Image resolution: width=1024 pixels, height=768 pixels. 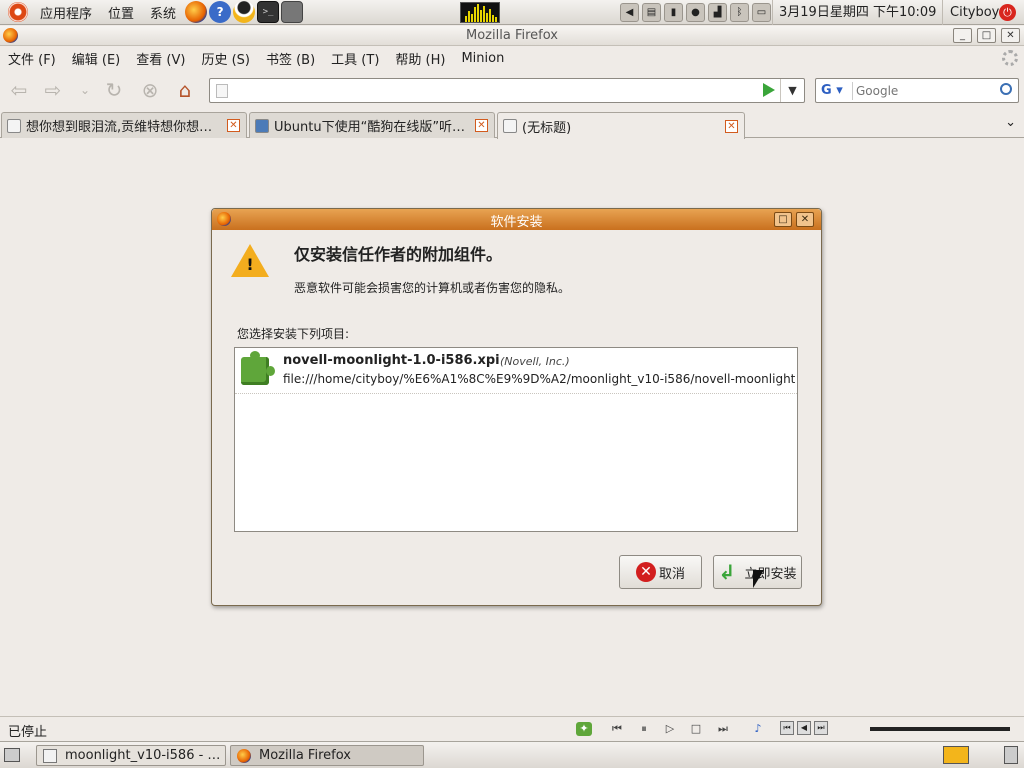 I want to click on dialog-title: 软件安装, so click(x=516, y=222).